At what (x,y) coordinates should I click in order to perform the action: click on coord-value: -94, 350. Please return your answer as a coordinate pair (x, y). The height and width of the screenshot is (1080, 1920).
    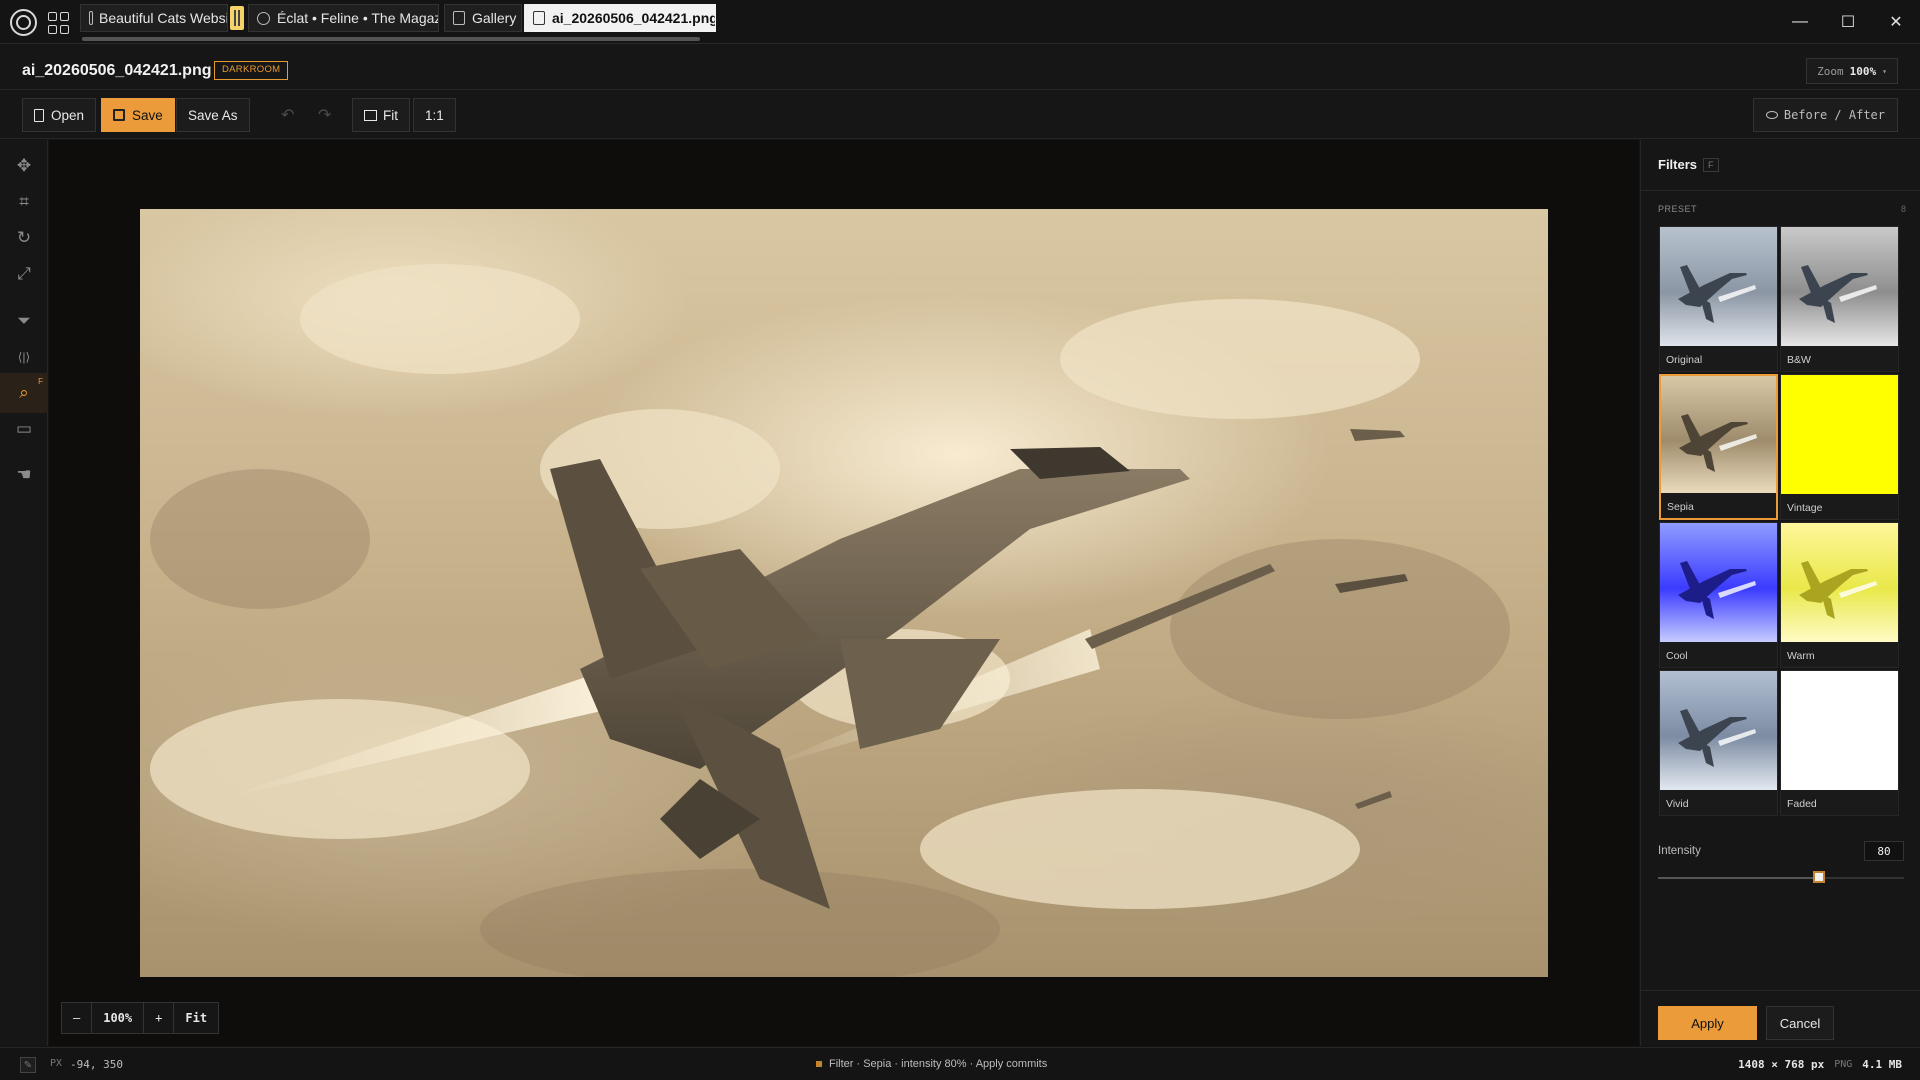
    Looking at the image, I should click on (97, 1064).